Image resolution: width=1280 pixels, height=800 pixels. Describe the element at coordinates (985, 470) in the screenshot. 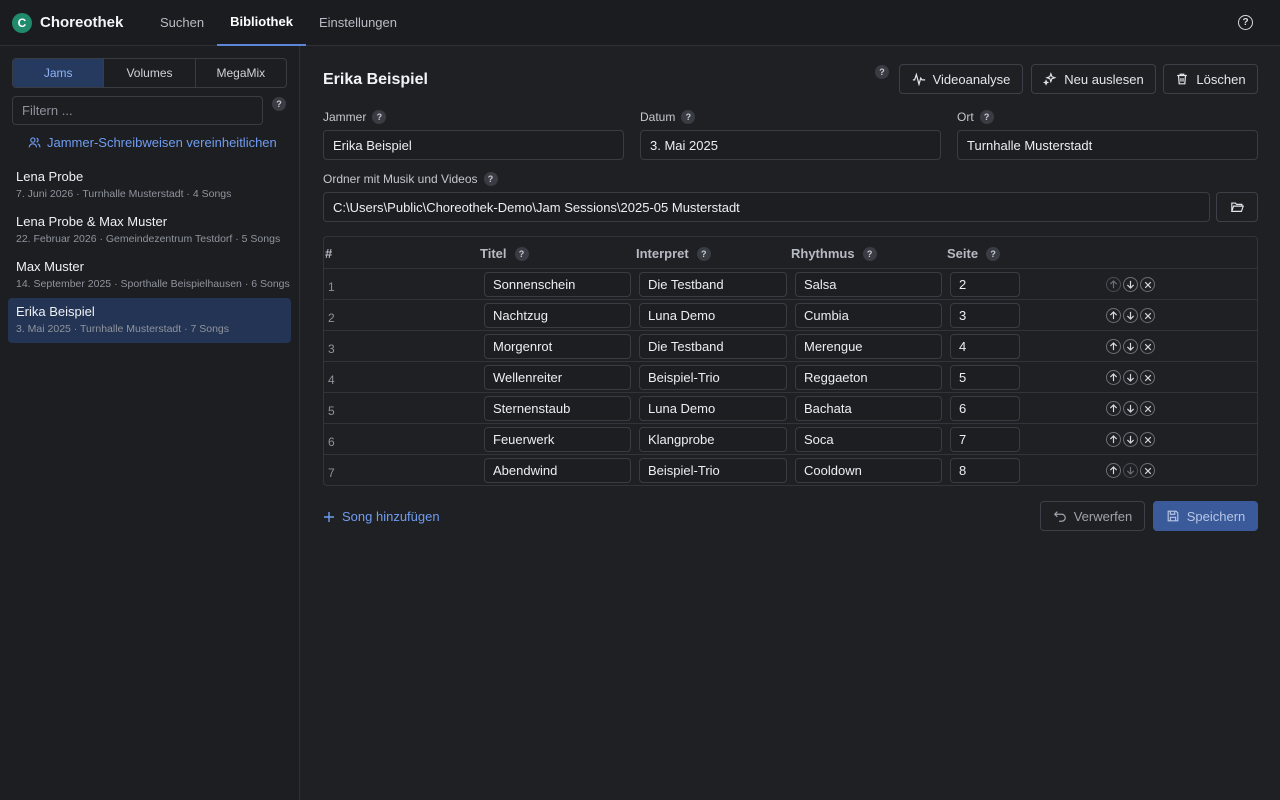

I see `page-cell-input: 8` at that location.